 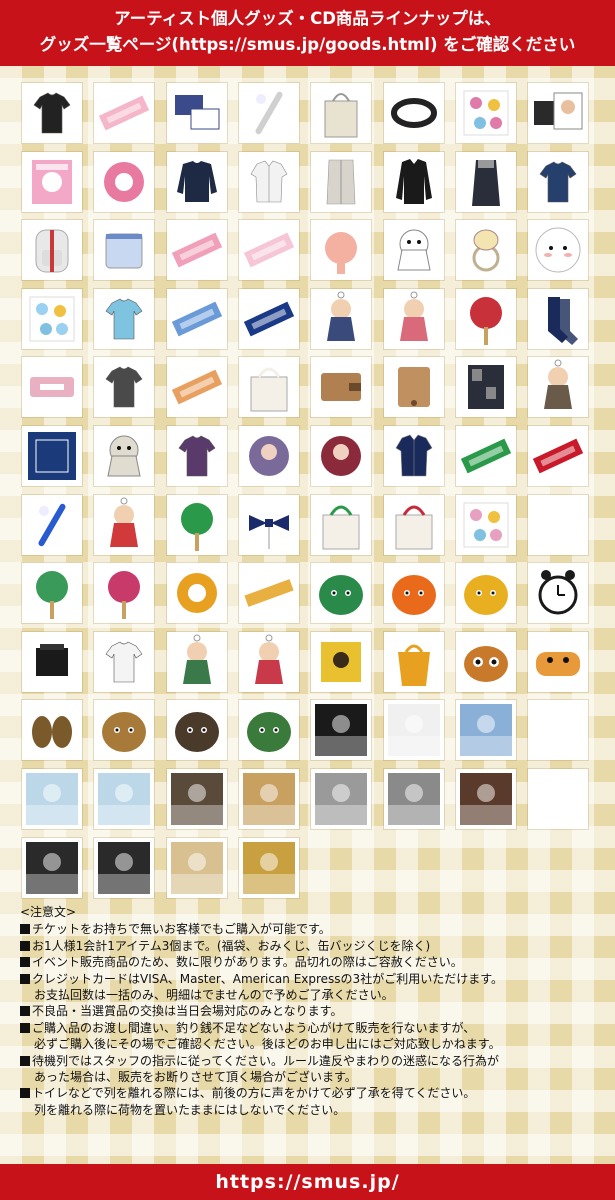 I want to click on footer-url: https://smus.jp/, so click(x=307, y=1182).